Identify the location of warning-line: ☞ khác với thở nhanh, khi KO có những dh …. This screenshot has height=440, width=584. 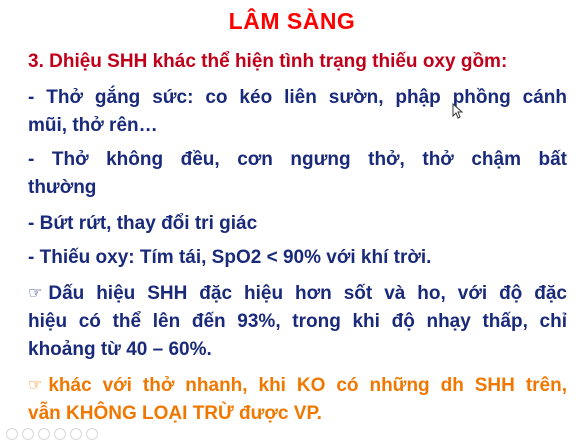
(297, 386).